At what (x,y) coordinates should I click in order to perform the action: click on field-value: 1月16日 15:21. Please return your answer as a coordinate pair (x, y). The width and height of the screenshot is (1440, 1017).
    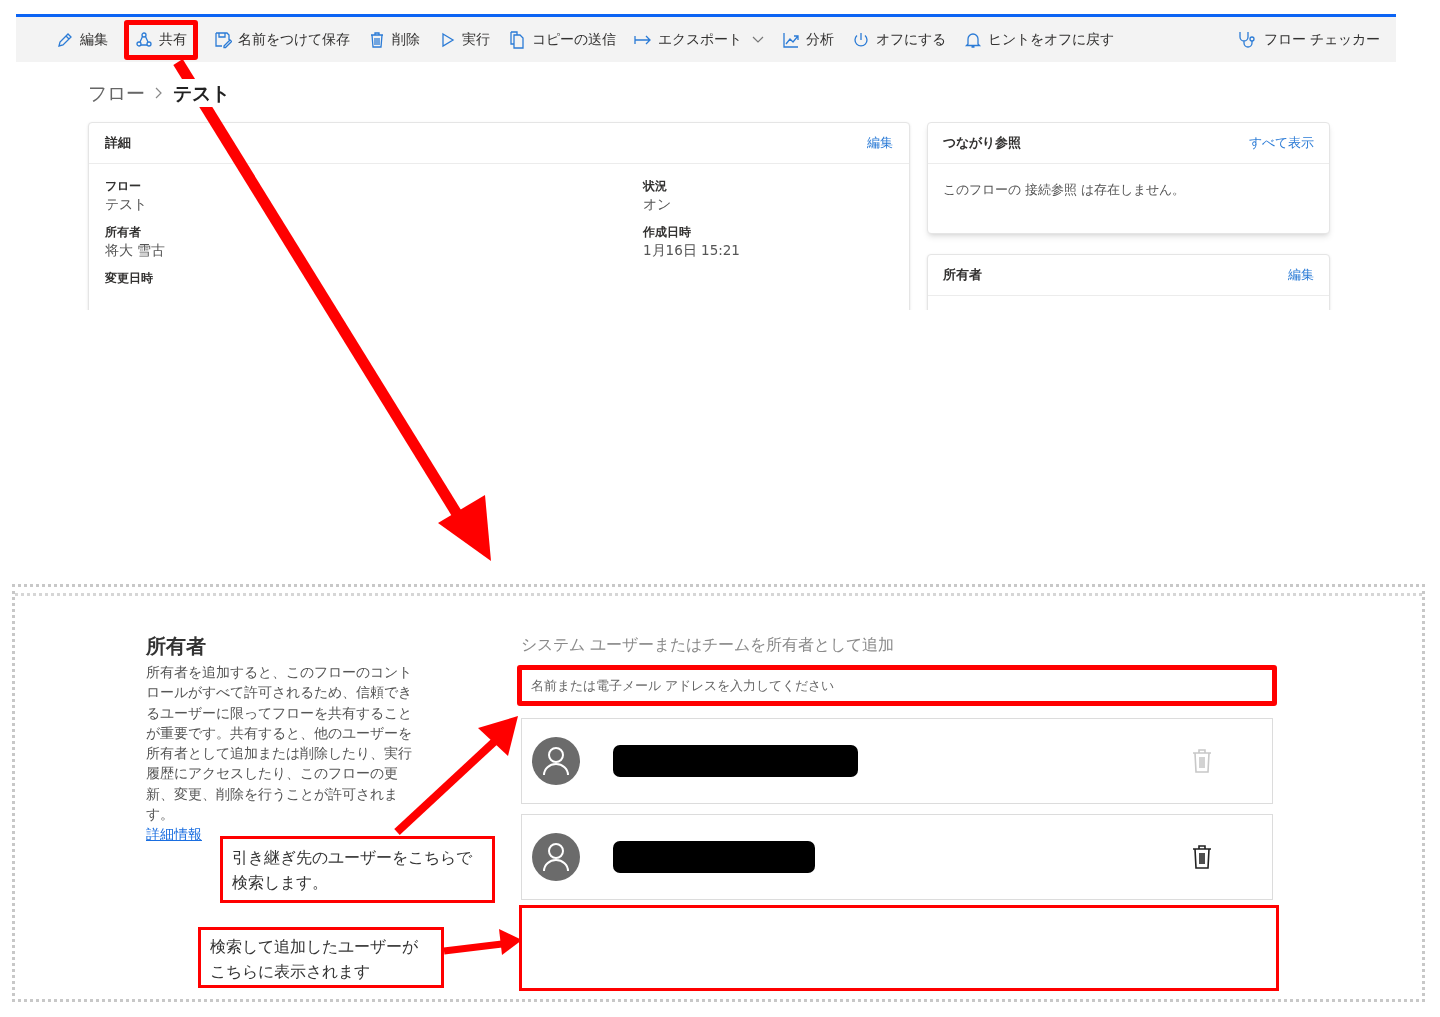
    Looking at the image, I should click on (692, 250).